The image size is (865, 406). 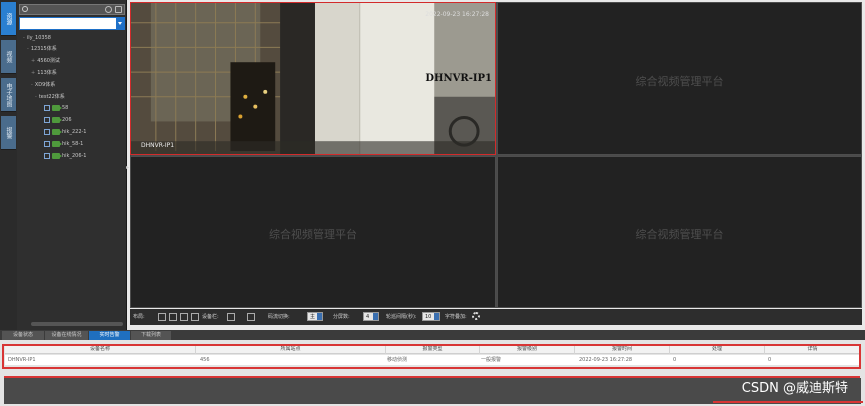 What do you see at coordinates (63, 144) in the screenshot?
I see `tree-camera: hik_58-1` at bounding box center [63, 144].